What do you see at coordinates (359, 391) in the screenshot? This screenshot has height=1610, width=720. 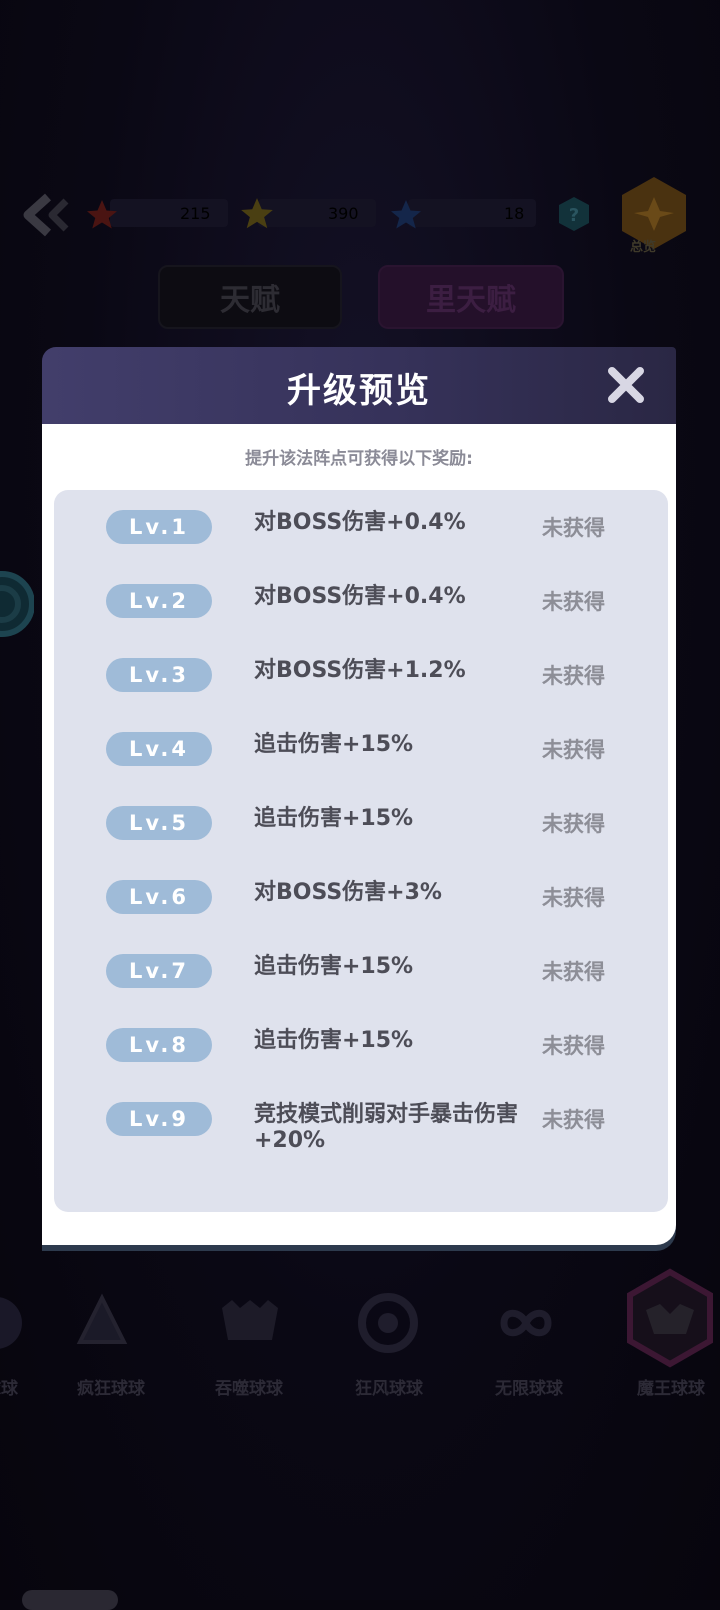 I see `modal-title: 升级预览` at bounding box center [359, 391].